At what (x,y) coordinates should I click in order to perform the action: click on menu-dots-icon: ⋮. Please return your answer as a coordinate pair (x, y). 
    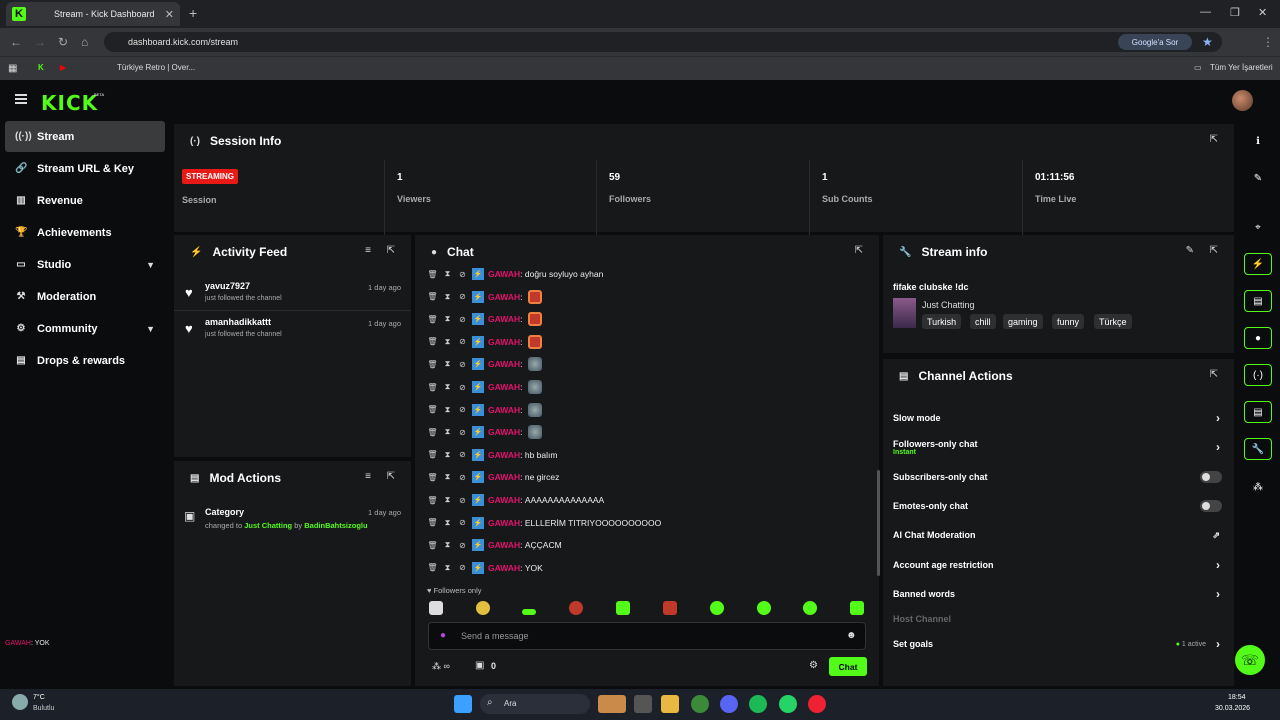
    Looking at the image, I should click on (1268, 42).